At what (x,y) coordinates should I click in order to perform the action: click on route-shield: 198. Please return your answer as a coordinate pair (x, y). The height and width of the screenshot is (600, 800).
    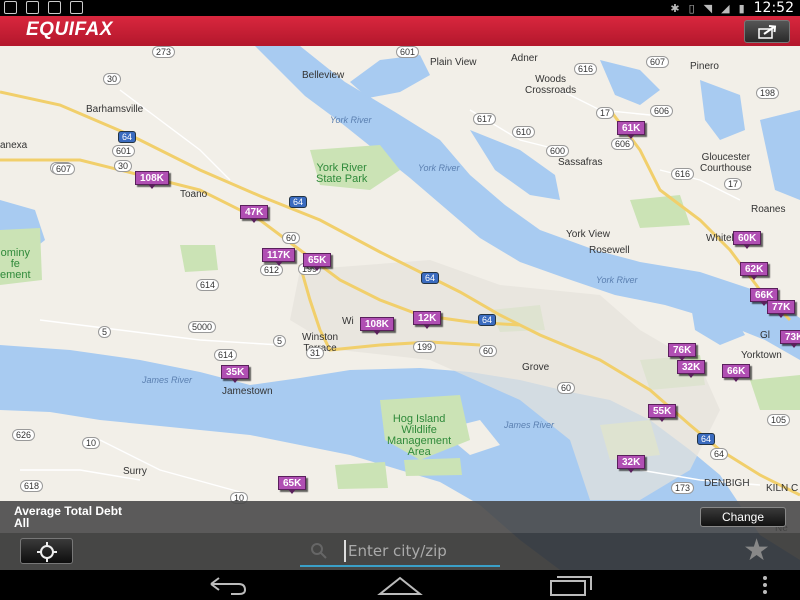
    Looking at the image, I should click on (768, 93).